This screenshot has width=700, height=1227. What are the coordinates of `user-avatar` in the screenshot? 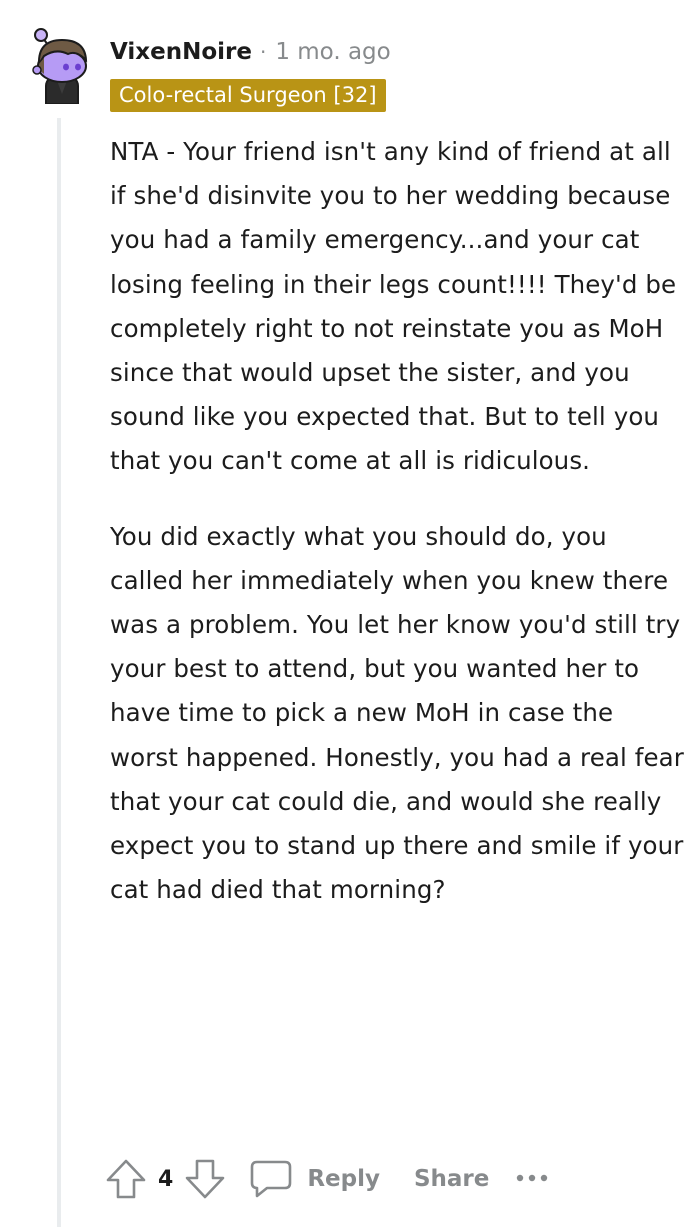 It's located at (62, 65).